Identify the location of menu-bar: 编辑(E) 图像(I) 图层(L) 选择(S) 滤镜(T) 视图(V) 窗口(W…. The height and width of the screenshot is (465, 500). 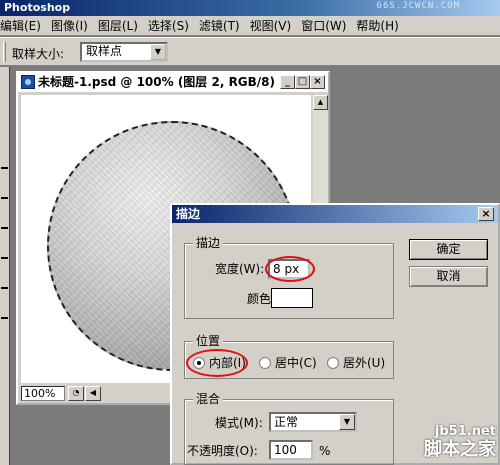
(250, 26).